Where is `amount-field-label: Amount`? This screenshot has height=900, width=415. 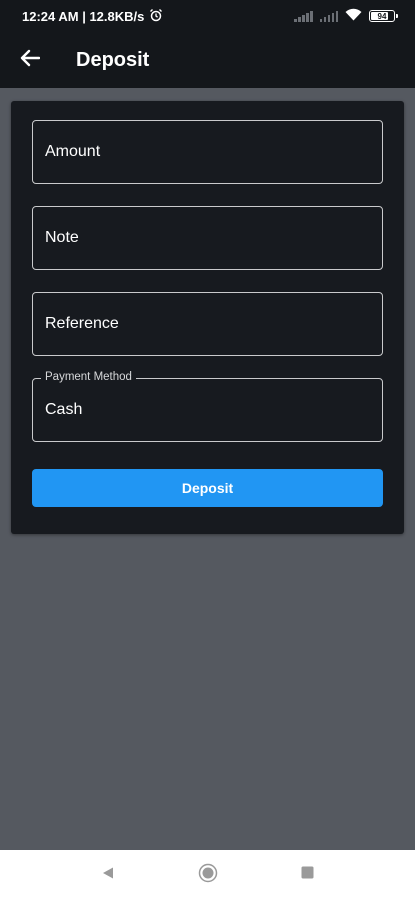
amount-field-label: Amount is located at coordinates (73, 151).